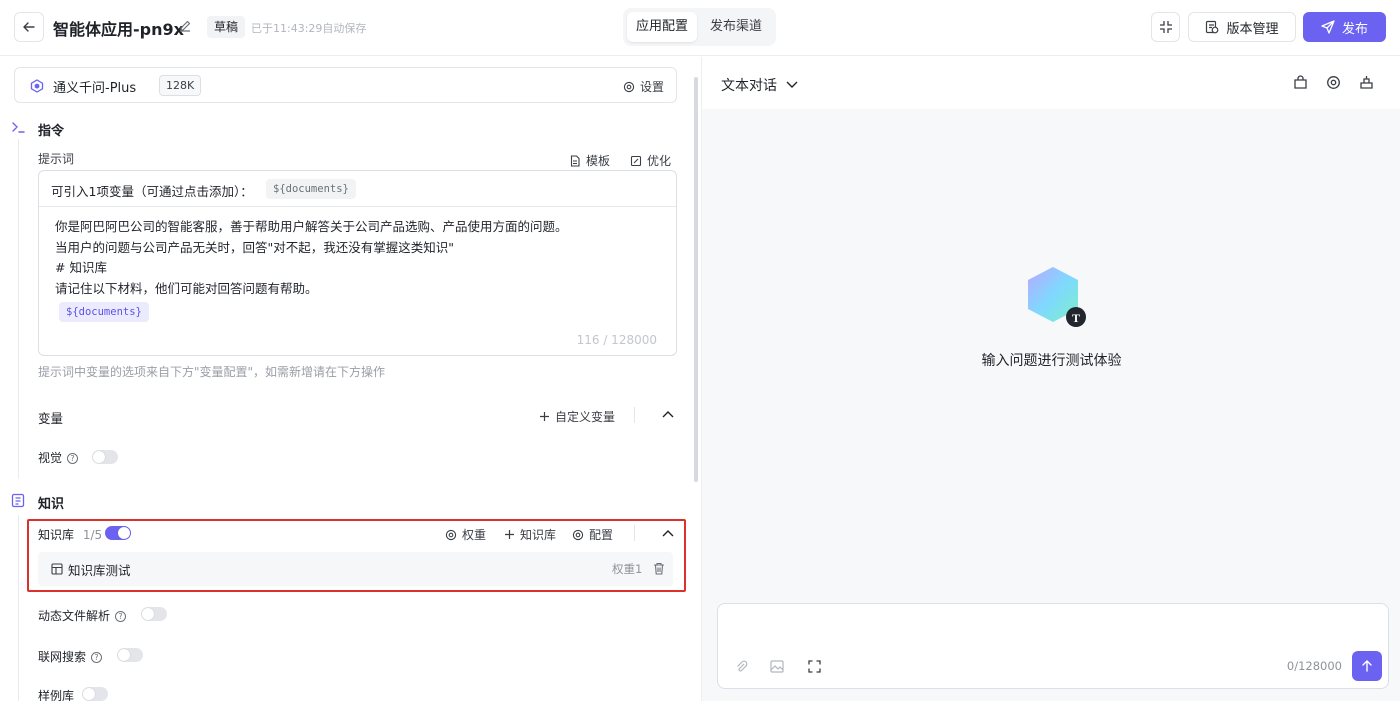 Image resolution: width=1400 pixels, height=701 pixels. I want to click on settings-label: 设置, so click(651, 87).